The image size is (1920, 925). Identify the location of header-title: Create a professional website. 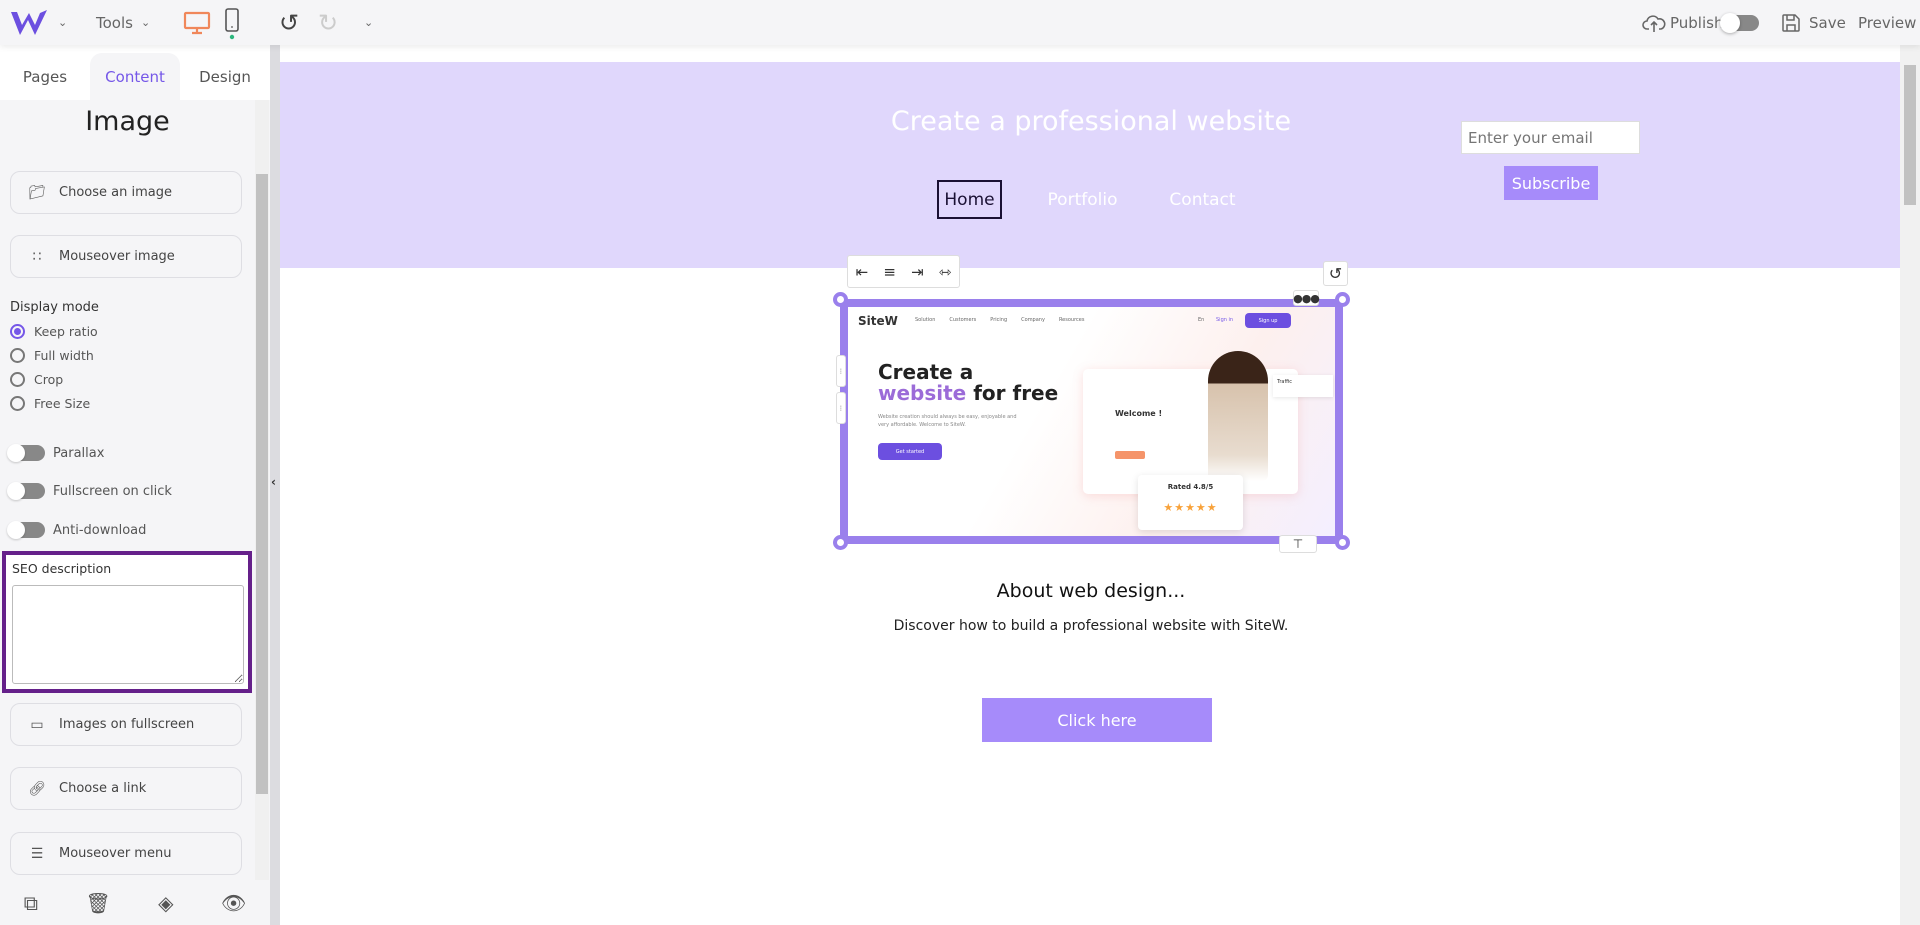
(1091, 121).